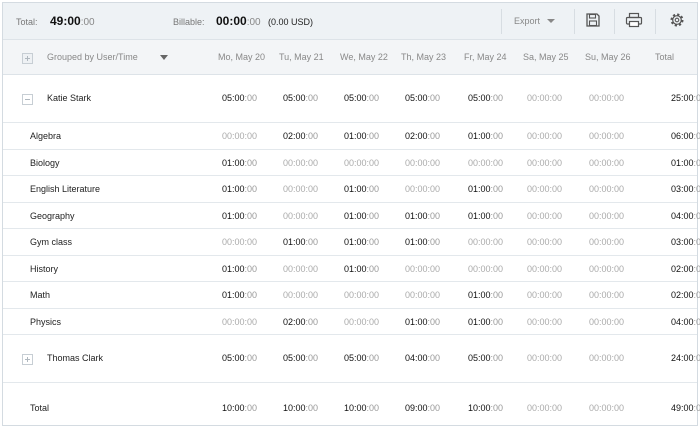 This screenshot has width=700, height=428. I want to click on print-button, so click(635, 22).